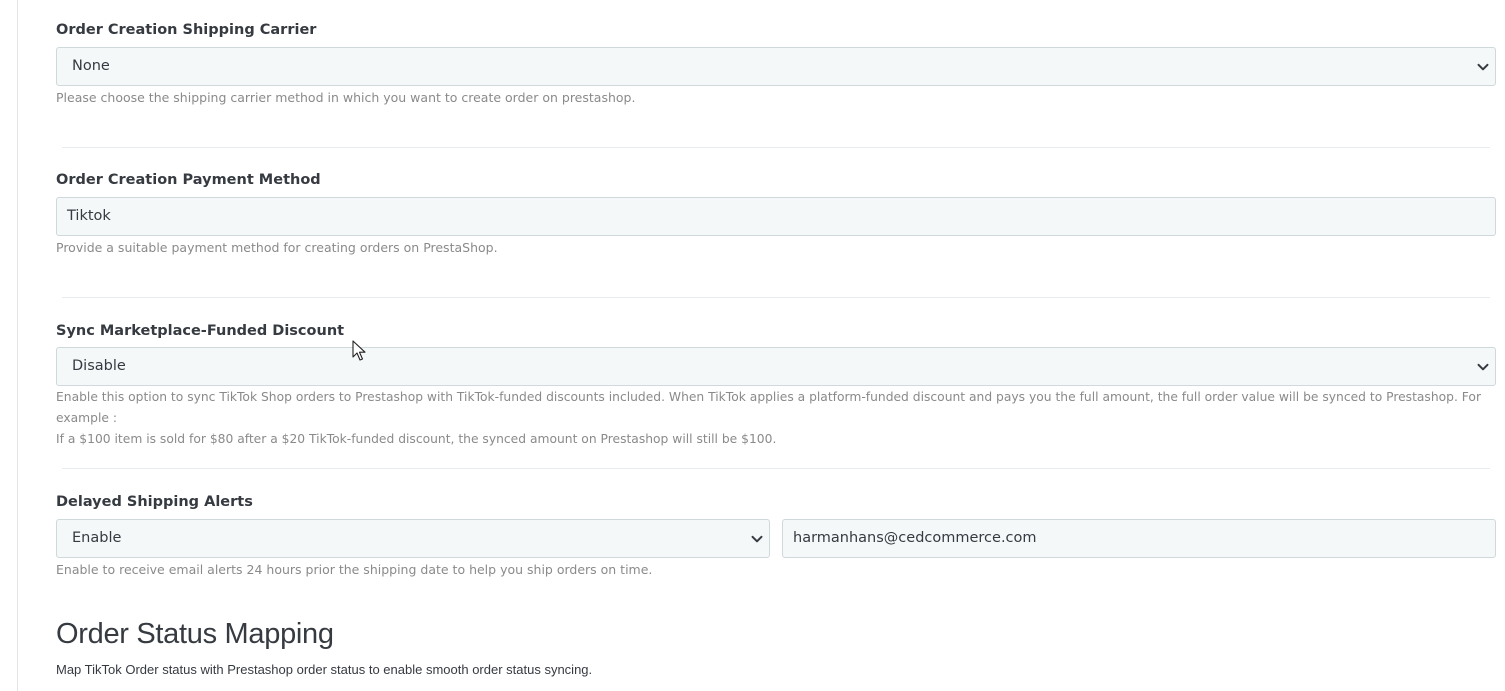 The height and width of the screenshot is (691, 1505). I want to click on order-status-mapping-title: Order Status Mapping, so click(195, 634).